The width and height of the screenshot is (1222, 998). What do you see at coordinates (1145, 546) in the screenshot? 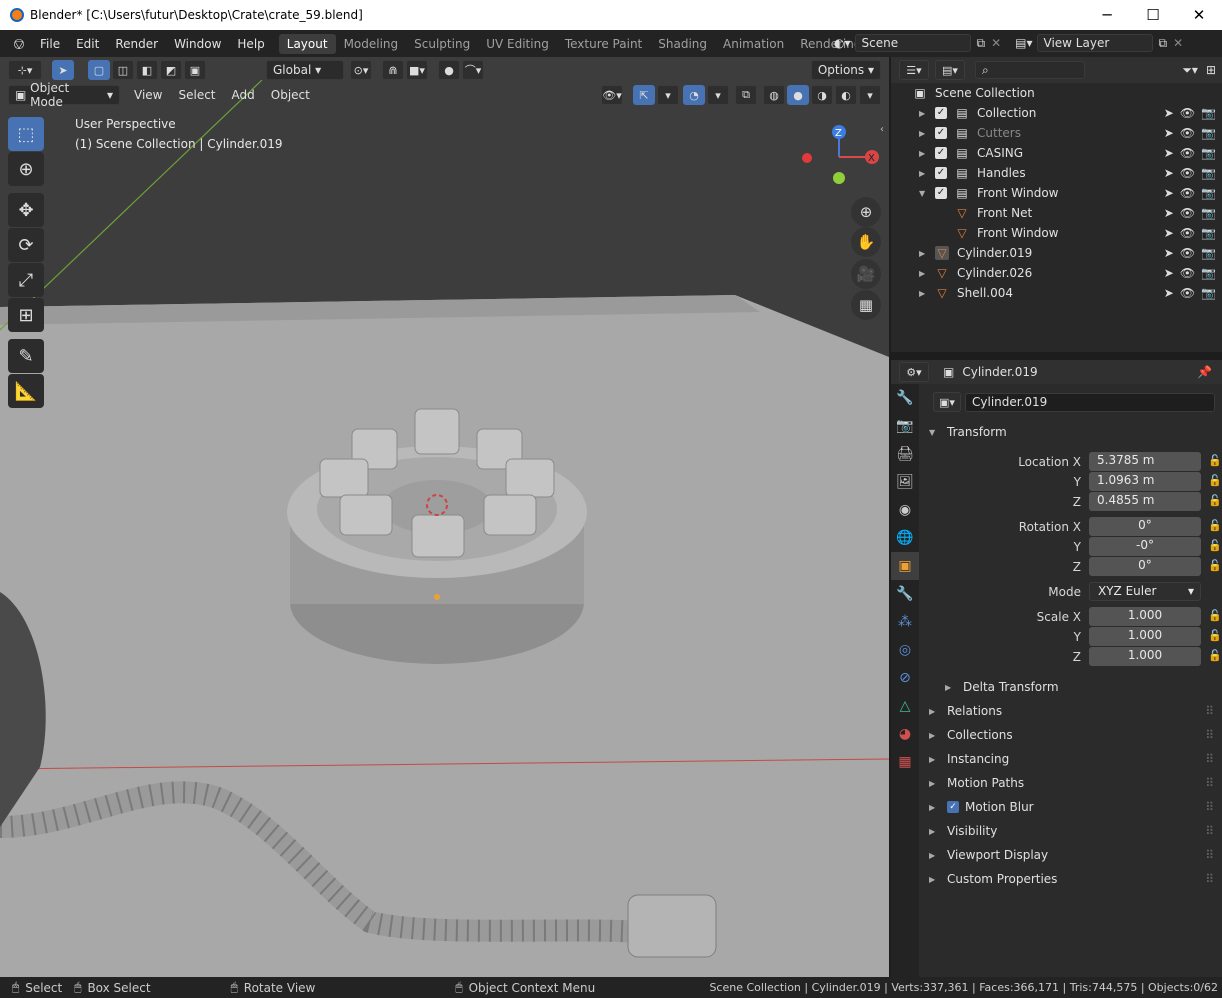
I see `rotation-y-field: -0°` at bounding box center [1145, 546].